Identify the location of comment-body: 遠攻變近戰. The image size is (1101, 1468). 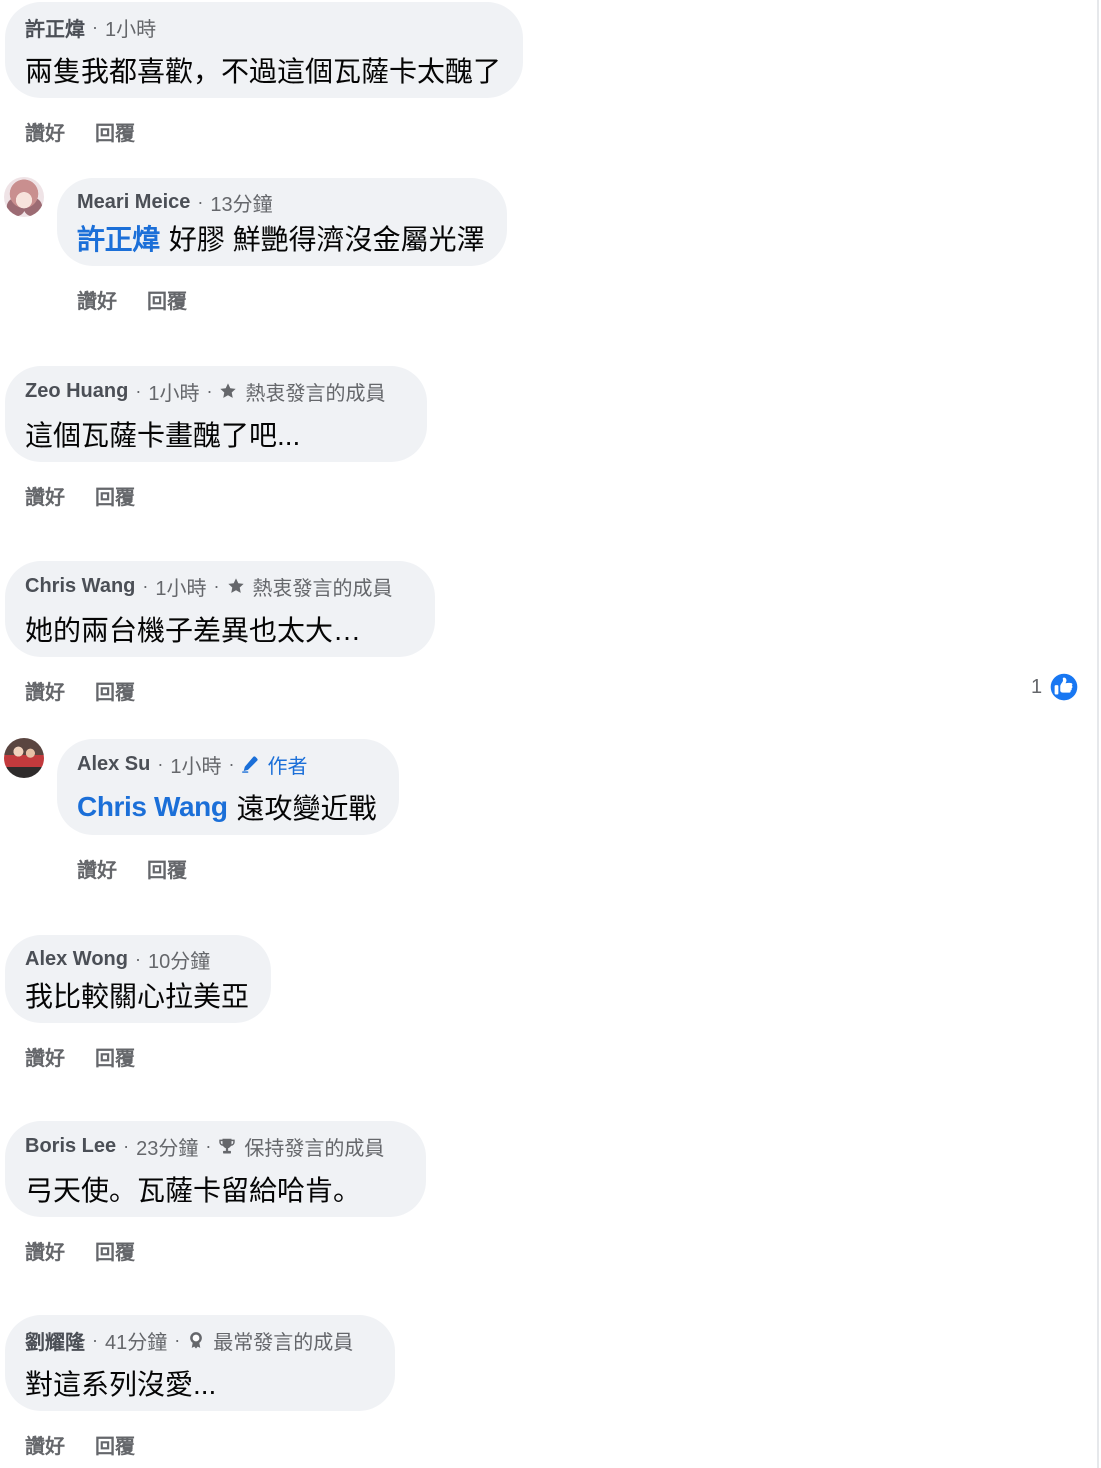
(306, 808).